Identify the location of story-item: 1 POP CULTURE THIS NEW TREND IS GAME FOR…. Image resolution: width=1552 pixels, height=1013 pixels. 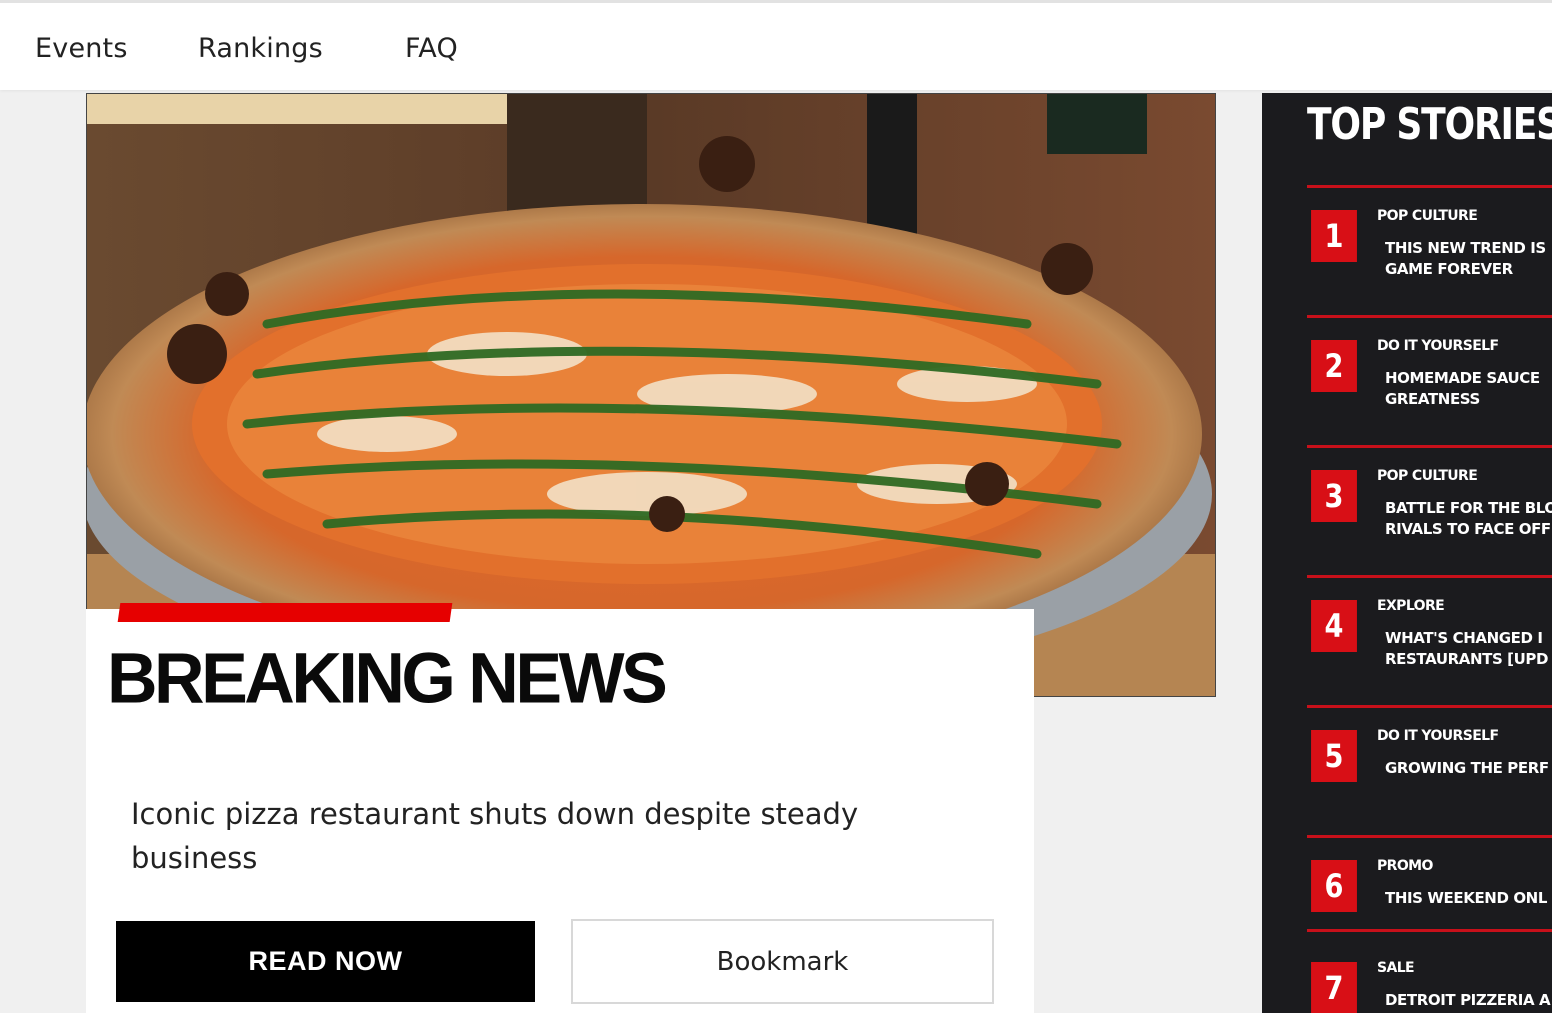
(1429, 250).